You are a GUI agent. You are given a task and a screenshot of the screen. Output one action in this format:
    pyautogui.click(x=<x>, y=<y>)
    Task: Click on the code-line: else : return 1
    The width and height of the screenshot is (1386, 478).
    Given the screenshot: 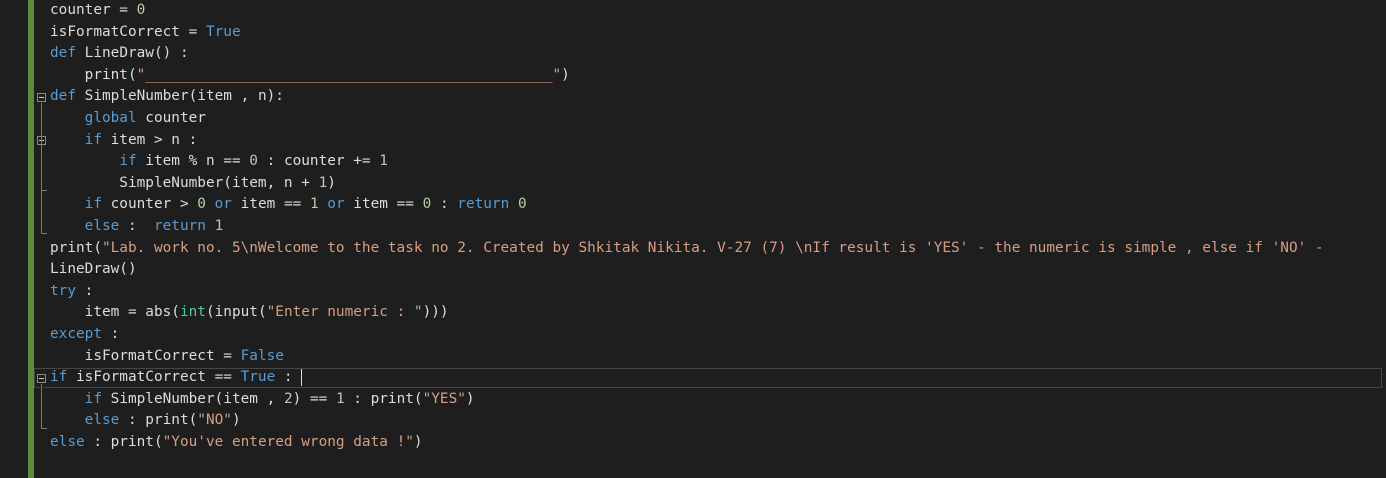 What is the action you would take?
    pyautogui.click(x=718, y=227)
    